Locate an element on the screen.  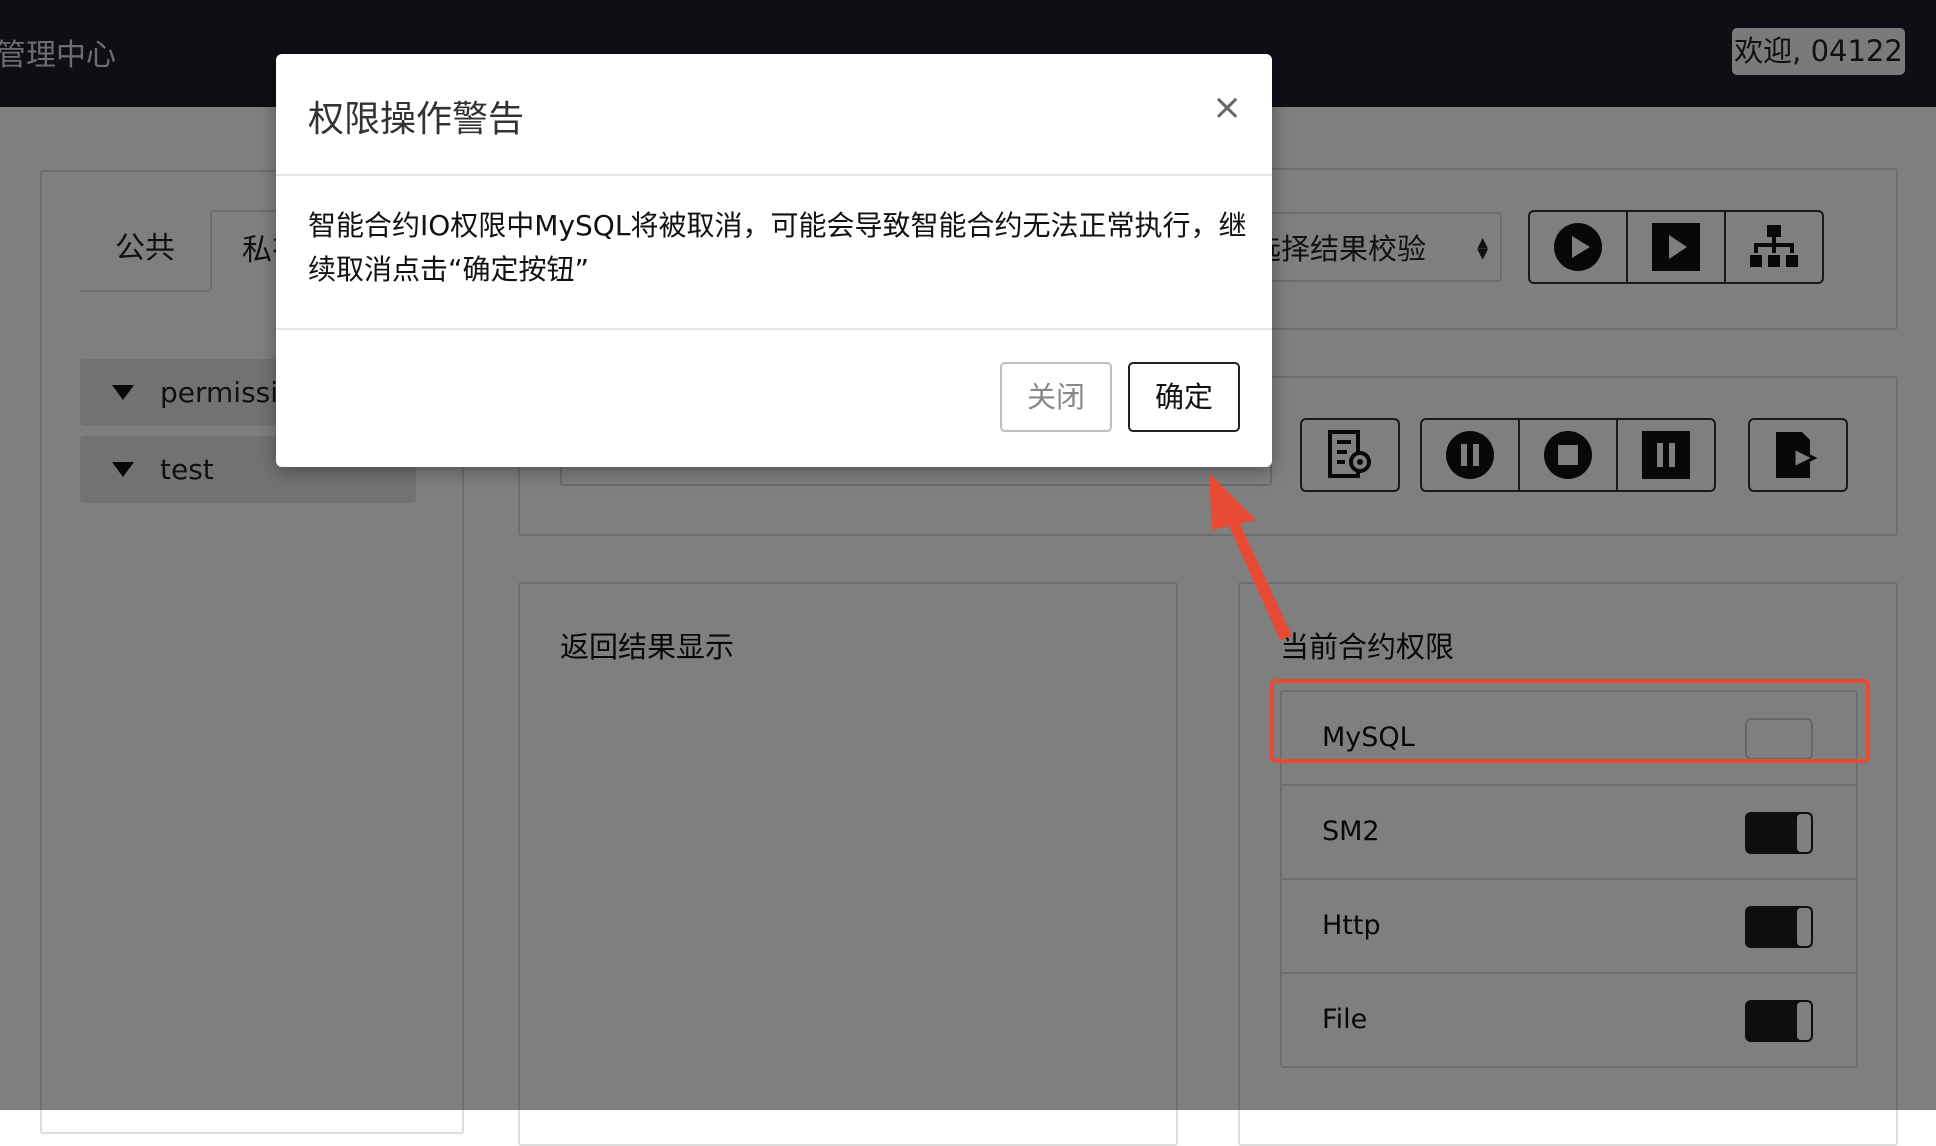
modal-divider is located at coordinates (774, 329).